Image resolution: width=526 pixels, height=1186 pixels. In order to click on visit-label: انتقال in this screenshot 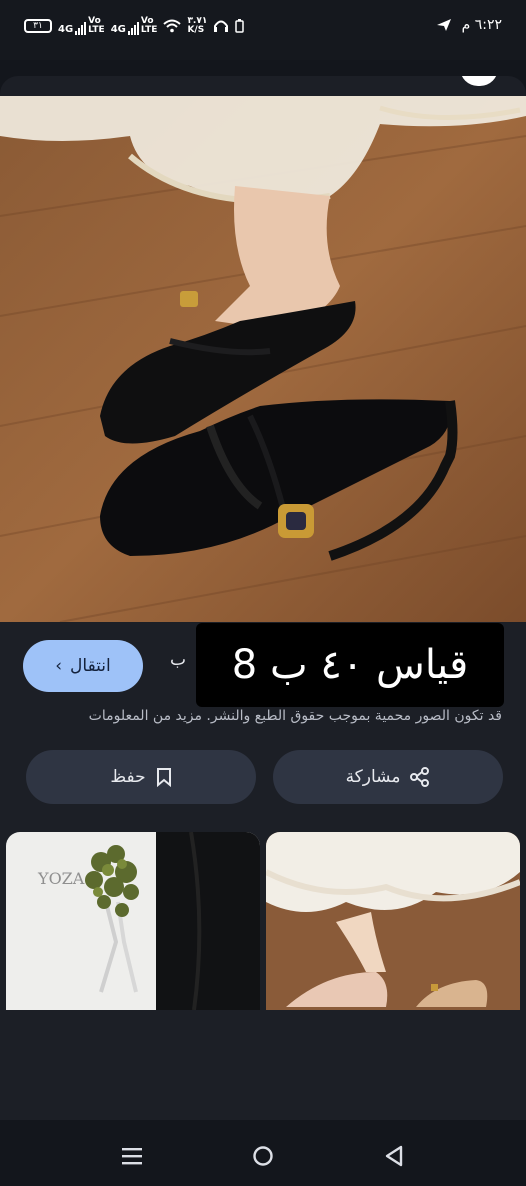, I will do `click(90, 666)`.